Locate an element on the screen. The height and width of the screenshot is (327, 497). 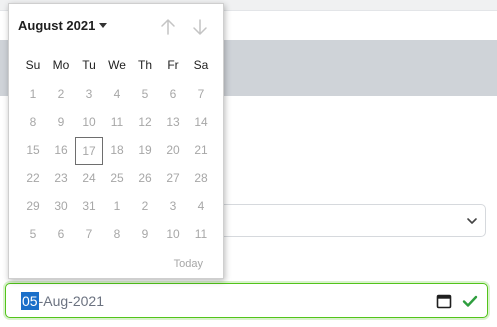
checkmark-icon is located at coordinates (470, 301).